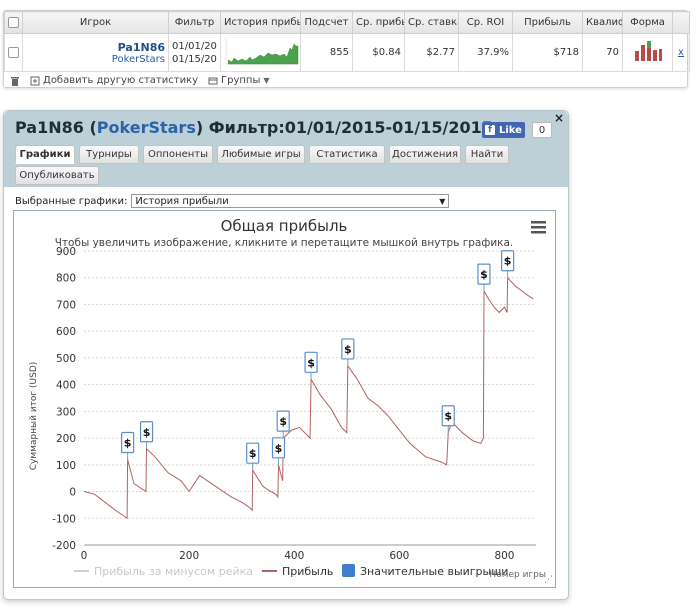 The width and height of the screenshot is (700, 610). I want to click on x-tick-label: 400, so click(294, 556).